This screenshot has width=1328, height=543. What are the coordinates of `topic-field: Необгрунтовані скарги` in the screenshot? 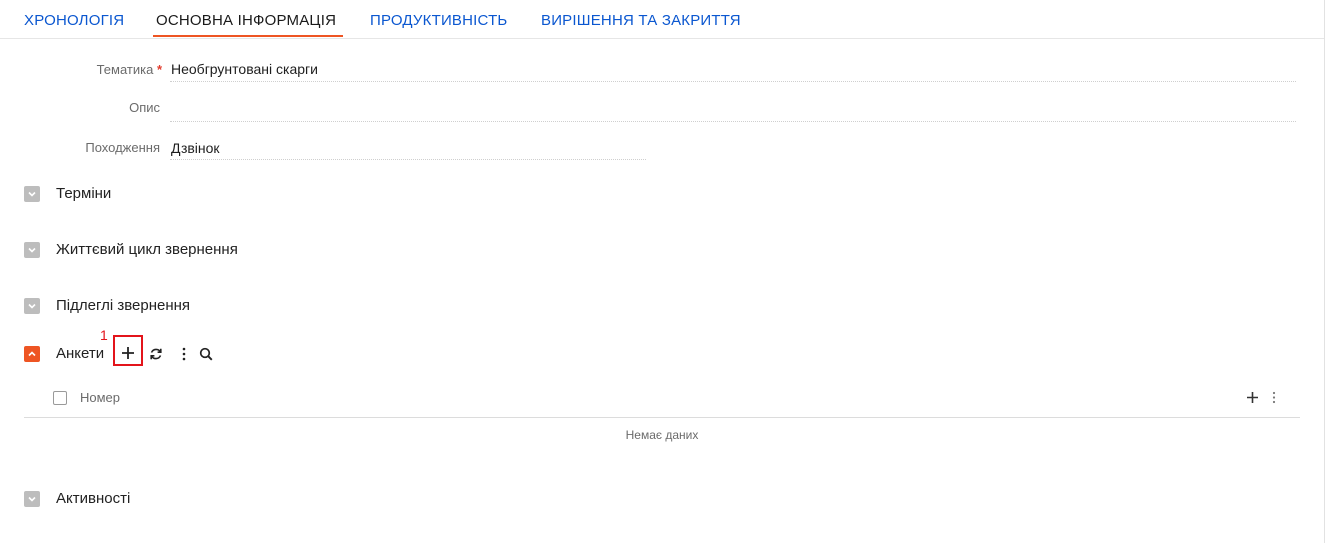 It's located at (244, 69).